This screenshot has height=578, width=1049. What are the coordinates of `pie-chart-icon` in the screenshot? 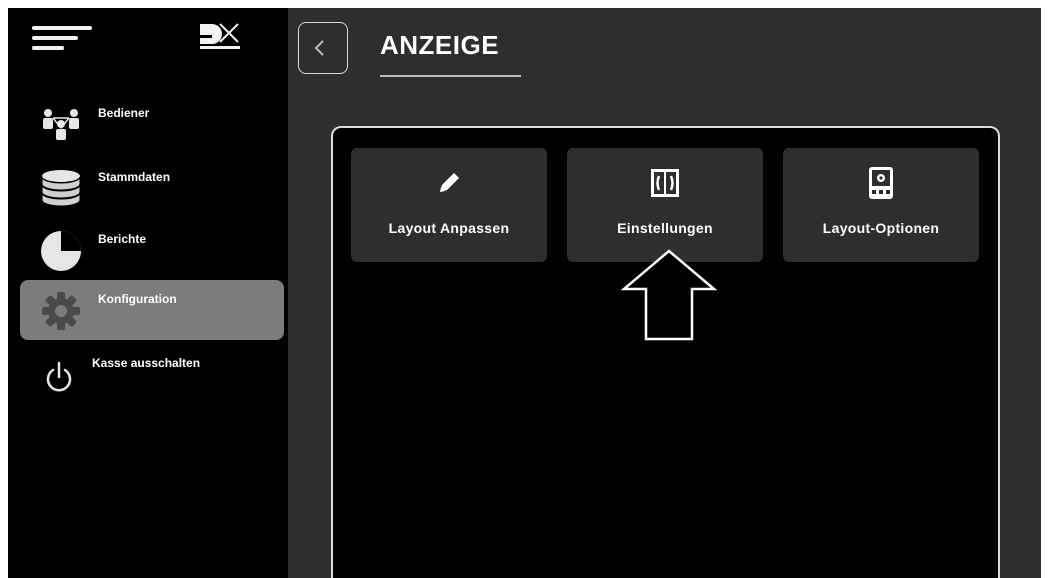 It's located at (61, 251).